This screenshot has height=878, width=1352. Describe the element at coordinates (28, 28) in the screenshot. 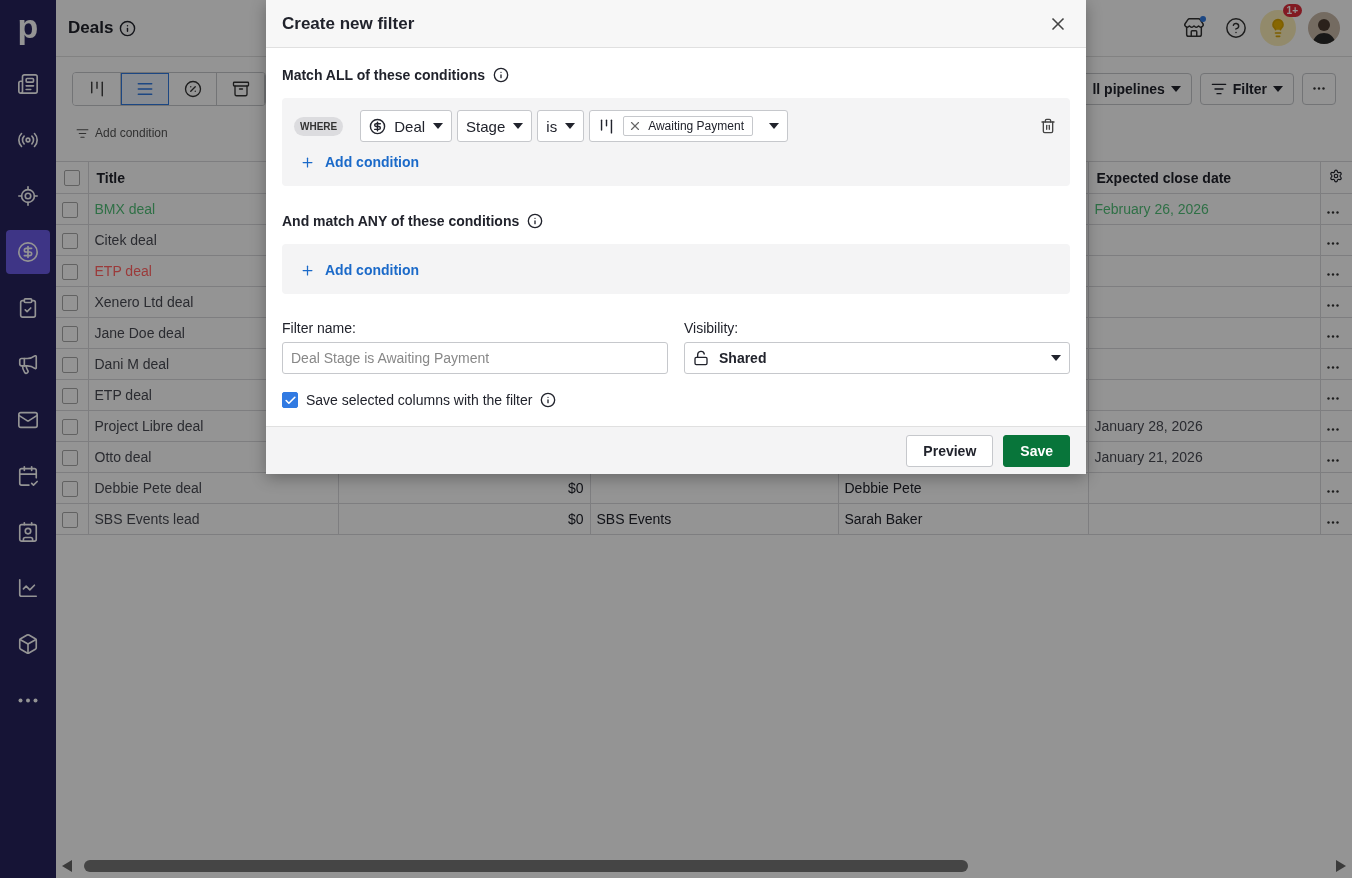

I see `app-logo: p` at that location.